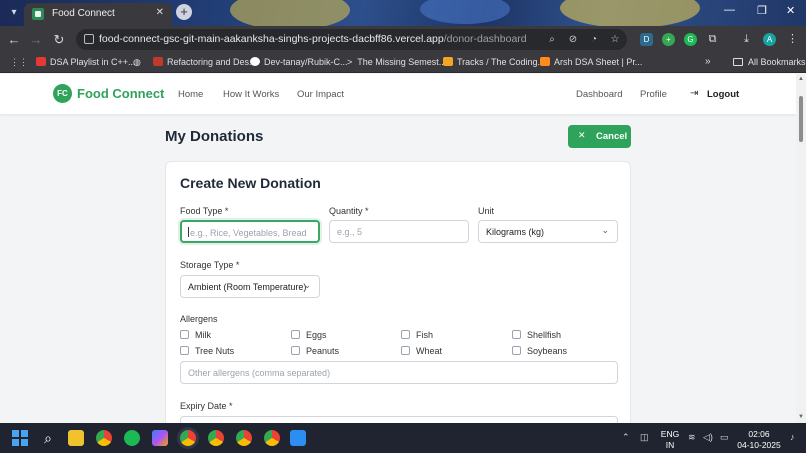 The image size is (806, 453). What do you see at coordinates (801, 417) in the screenshot?
I see `scroll-down-icon: ▼` at bounding box center [801, 417].